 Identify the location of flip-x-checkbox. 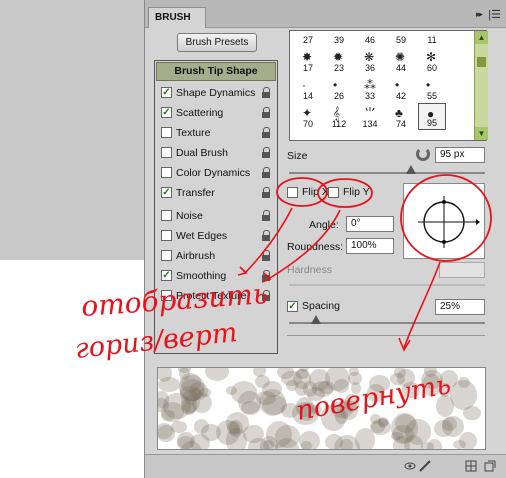
(292, 192).